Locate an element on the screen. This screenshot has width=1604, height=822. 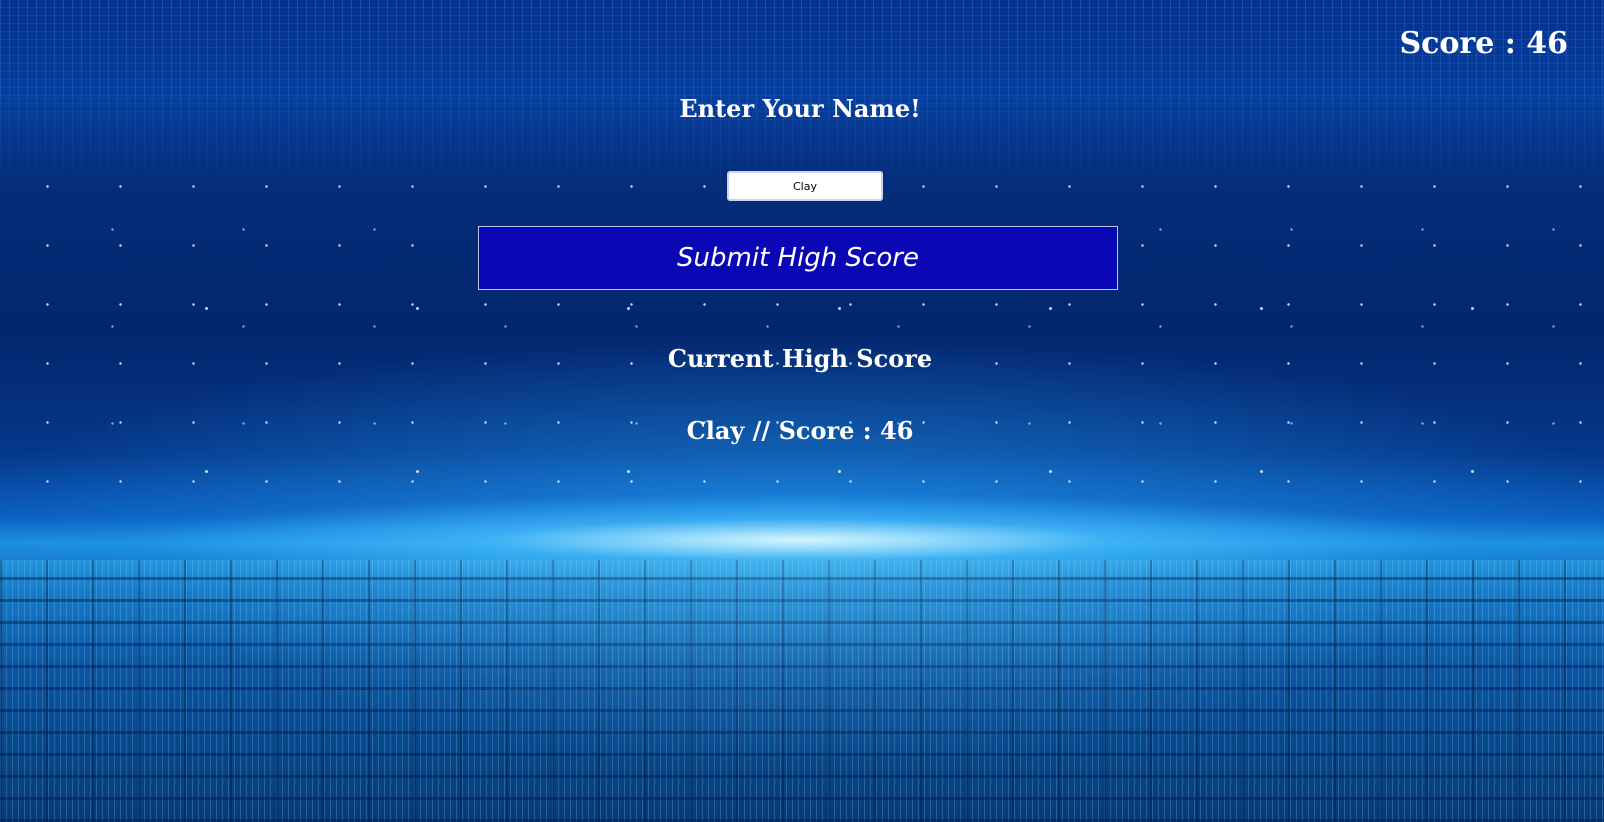
enter-name-title: Enter Your Name! is located at coordinates (800, 108).